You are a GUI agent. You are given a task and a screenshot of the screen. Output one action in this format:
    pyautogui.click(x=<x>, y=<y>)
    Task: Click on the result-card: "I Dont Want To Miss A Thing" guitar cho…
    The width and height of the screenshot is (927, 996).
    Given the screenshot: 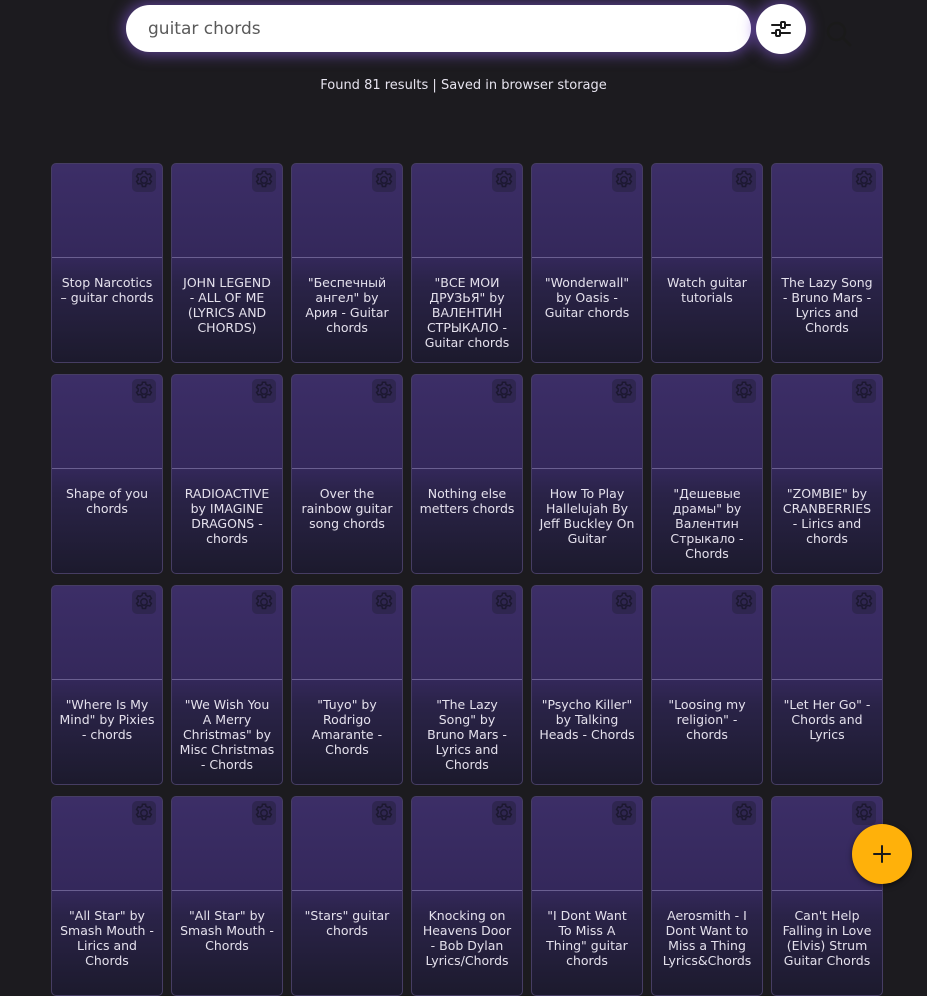 What is the action you would take?
    pyautogui.click(x=587, y=896)
    